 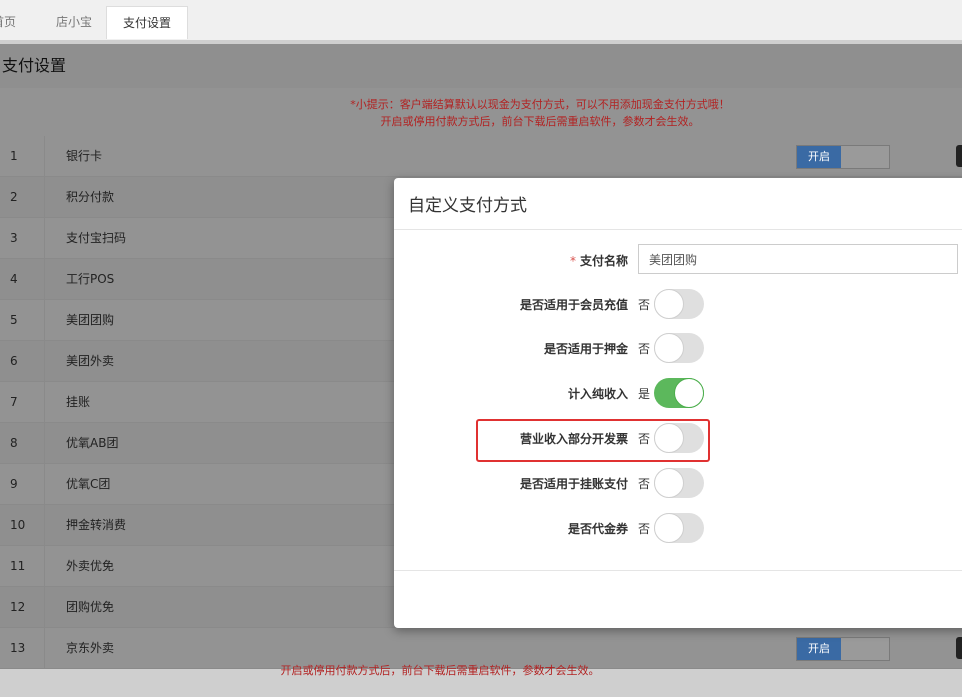 What do you see at coordinates (679, 483) in the screenshot?
I see `credit-payment-toggle` at bounding box center [679, 483].